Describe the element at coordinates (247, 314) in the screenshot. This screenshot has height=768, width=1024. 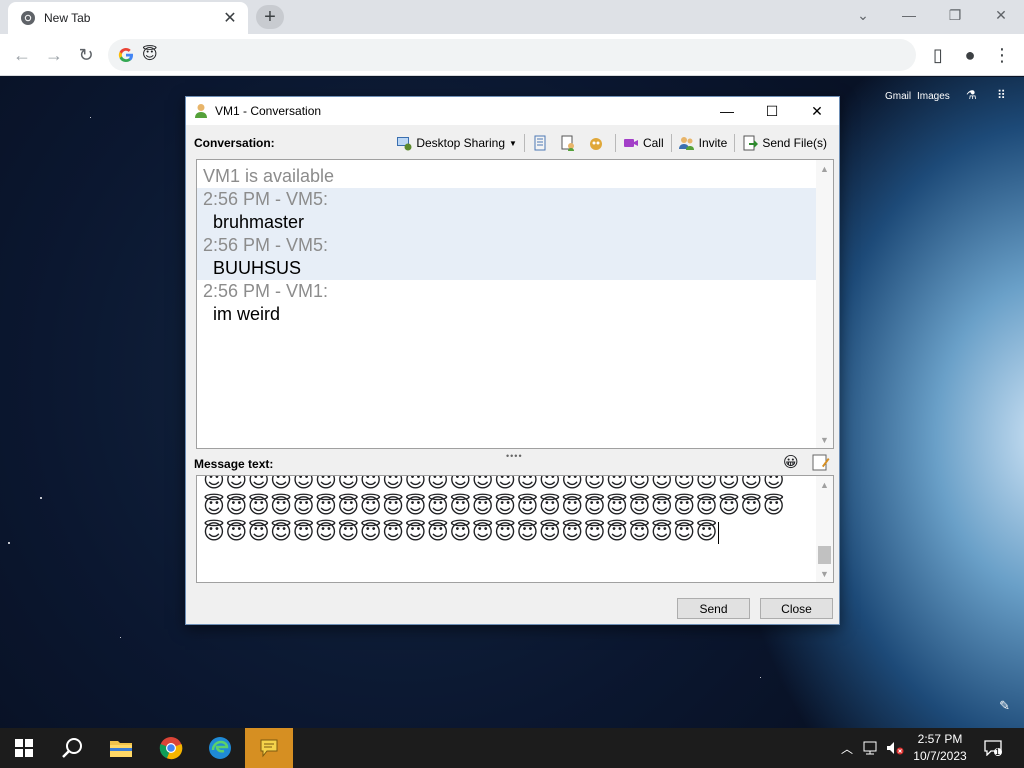
I see `message-text: im weird` at that location.